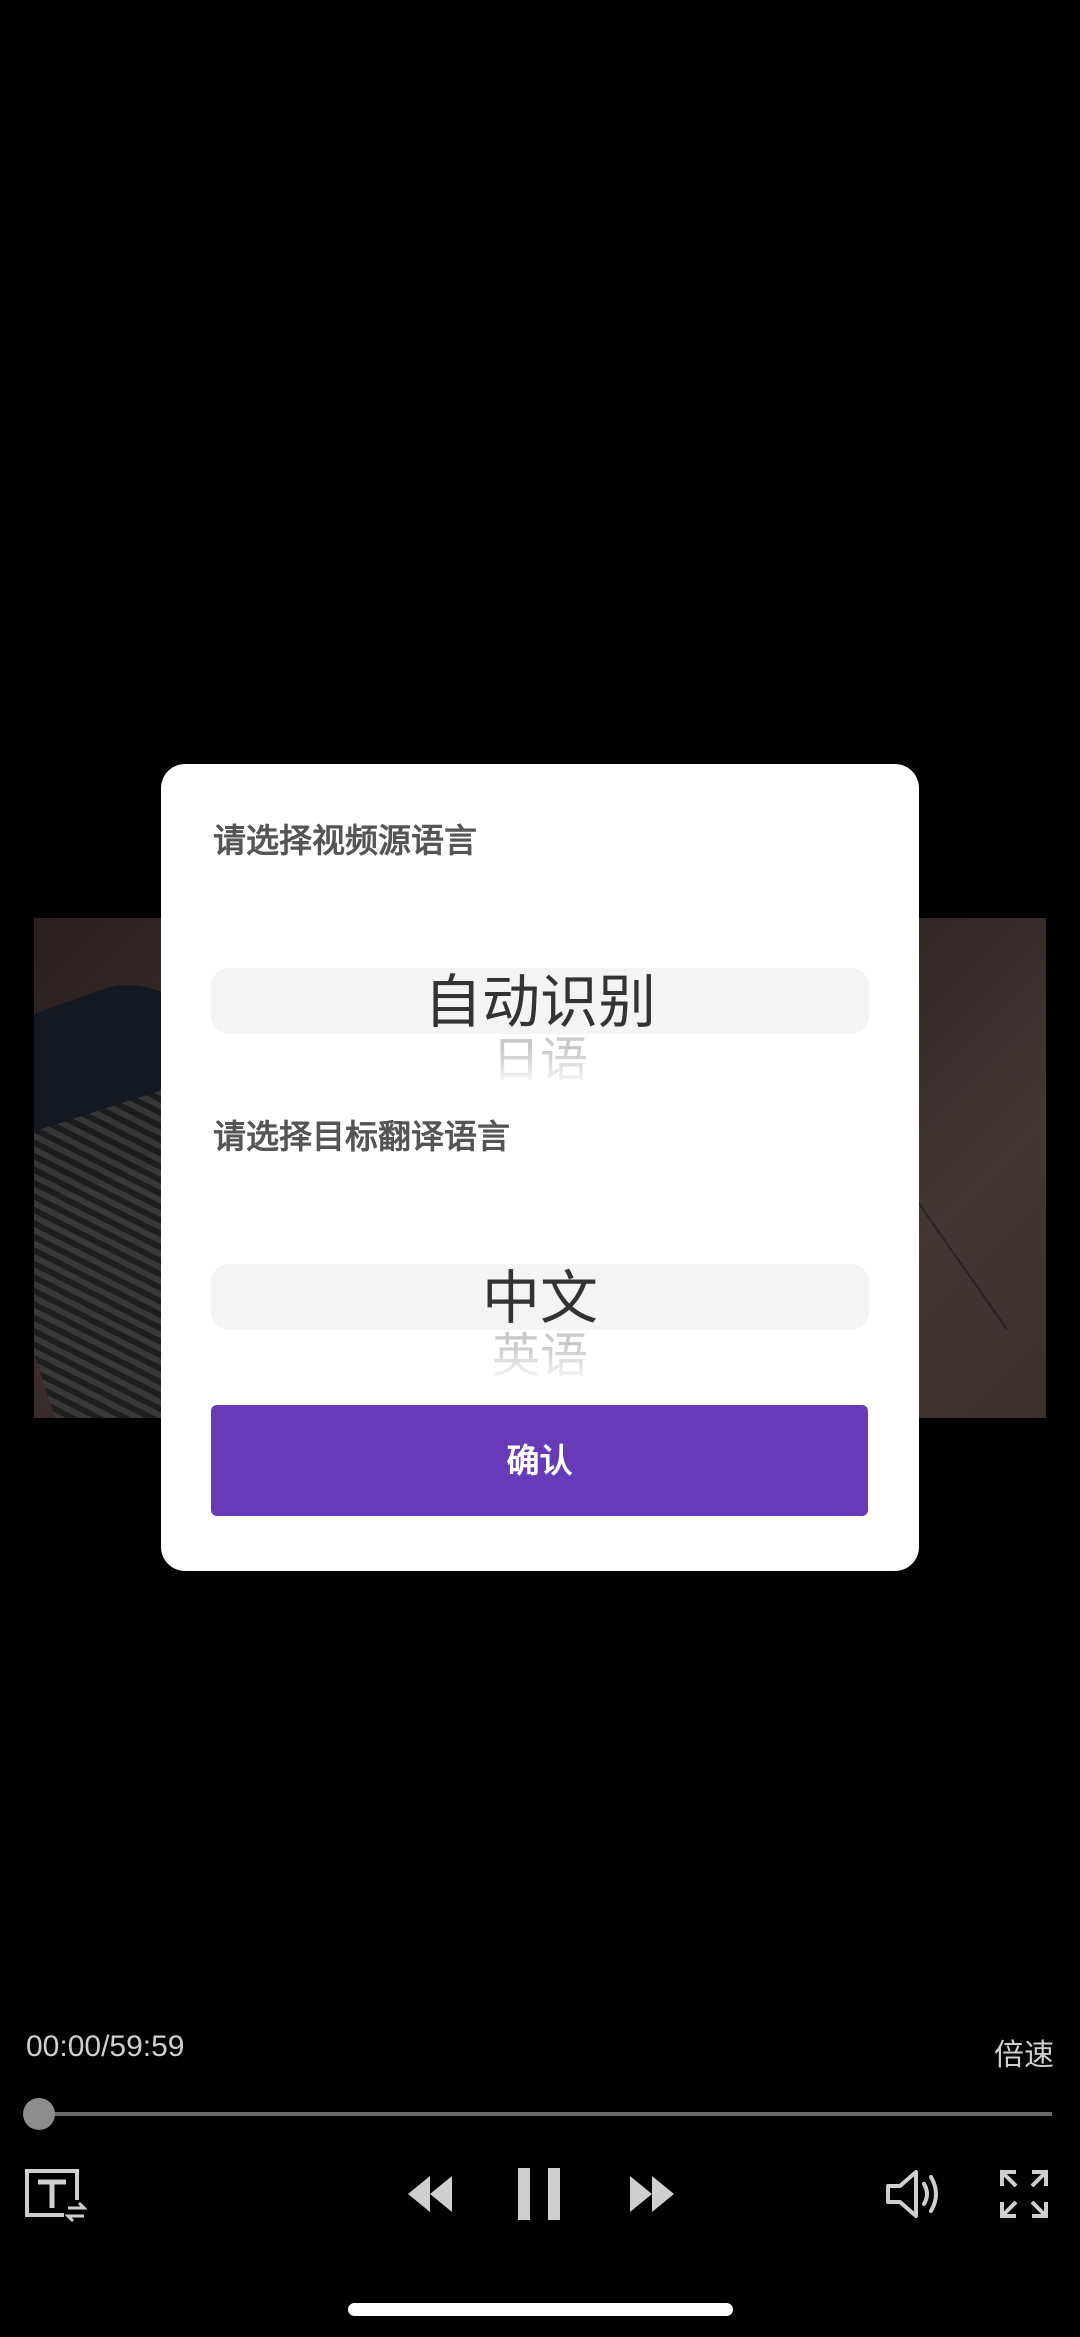 The width and height of the screenshot is (1080, 2337). What do you see at coordinates (540, 1356) in the screenshot?
I see `picker-next-item: 英语` at bounding box center [540, 1356].